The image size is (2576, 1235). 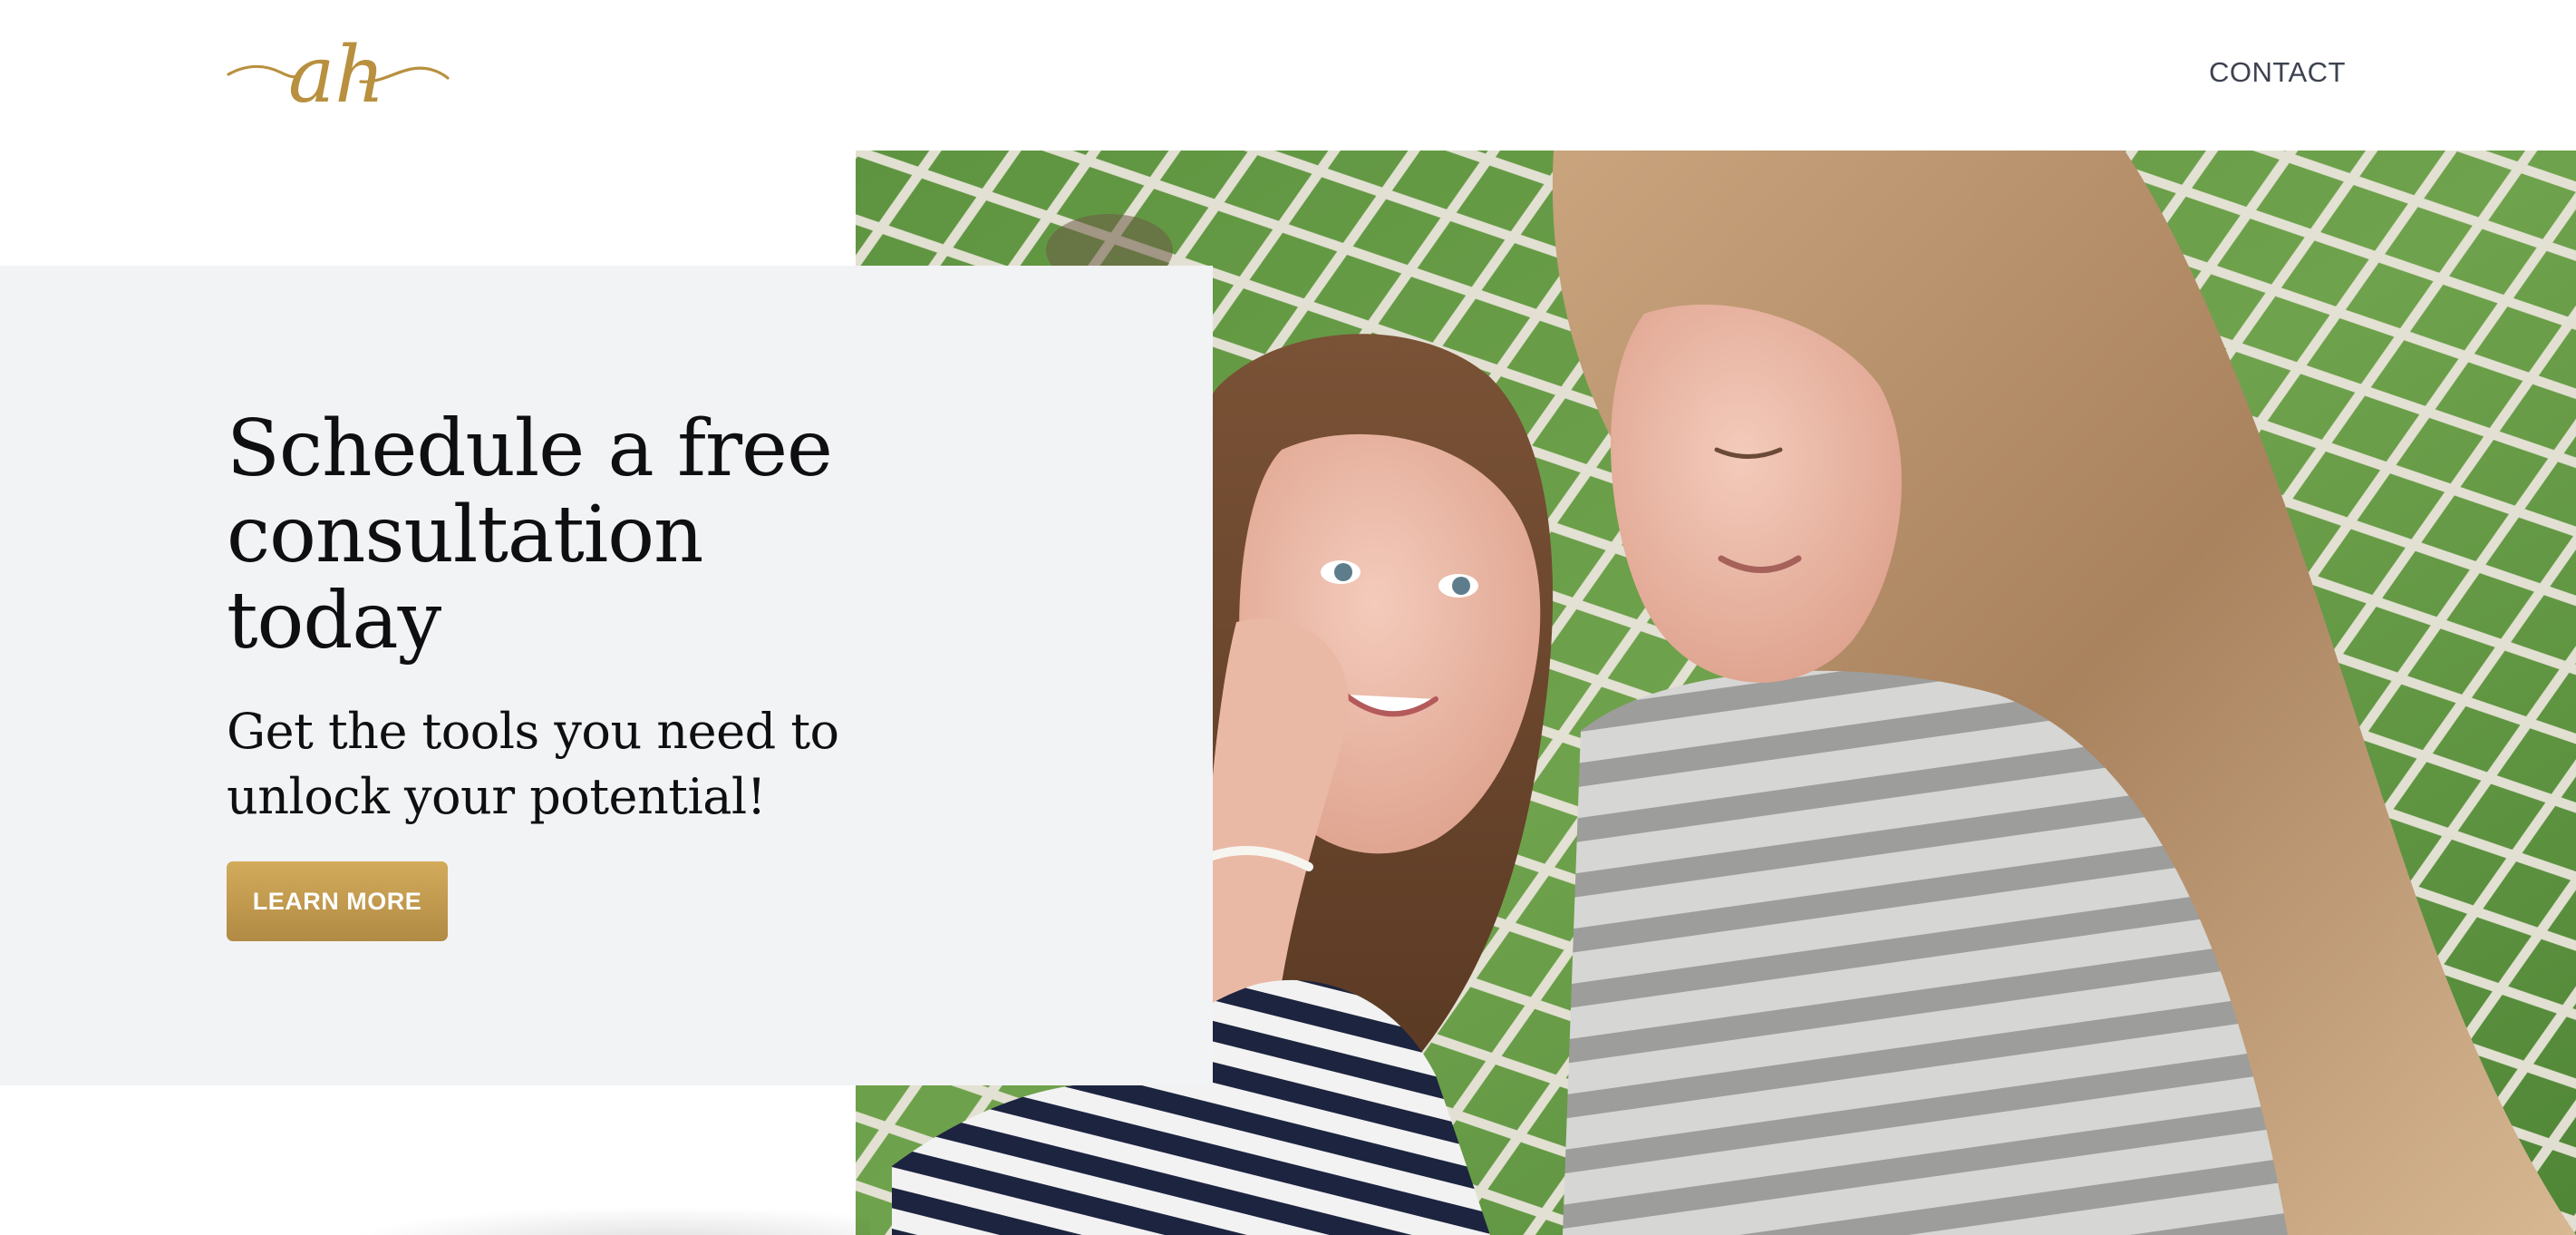 What do you see at coordinates (530, 535) in the screenshot?
I see `hero-heading: Schedule a free consultation today` at bounding box center [530, 535].